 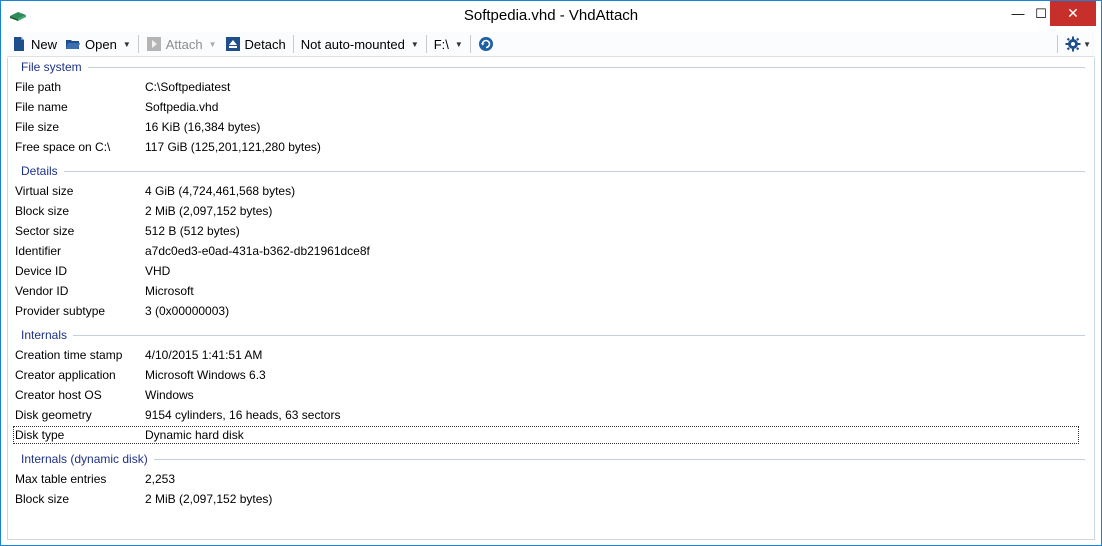 I want to click on open-dropdown-arrow-icon: ▼, so click(x=127, y=44).